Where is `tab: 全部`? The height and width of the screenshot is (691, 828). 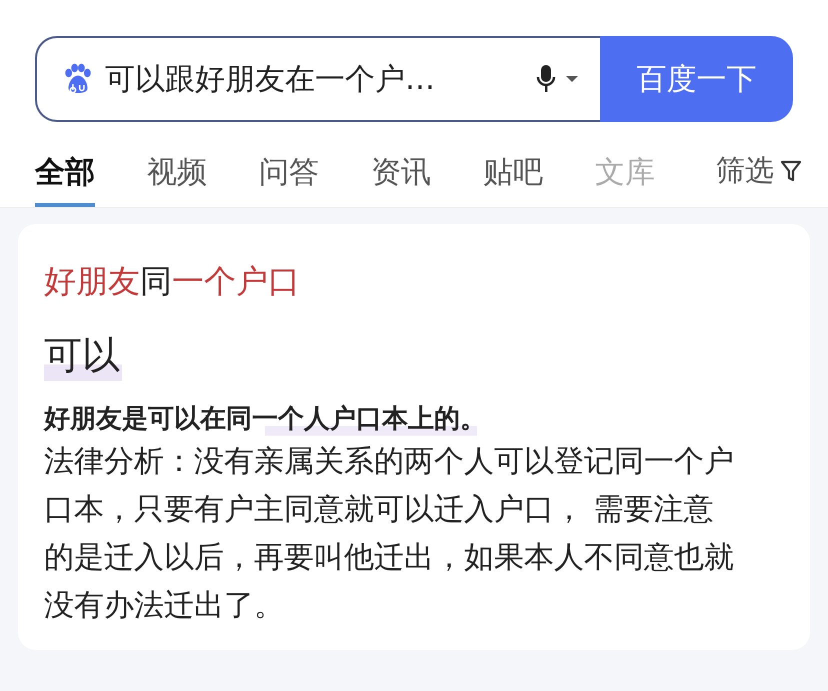
tab: 全部 is located at coordinates (65, 164).